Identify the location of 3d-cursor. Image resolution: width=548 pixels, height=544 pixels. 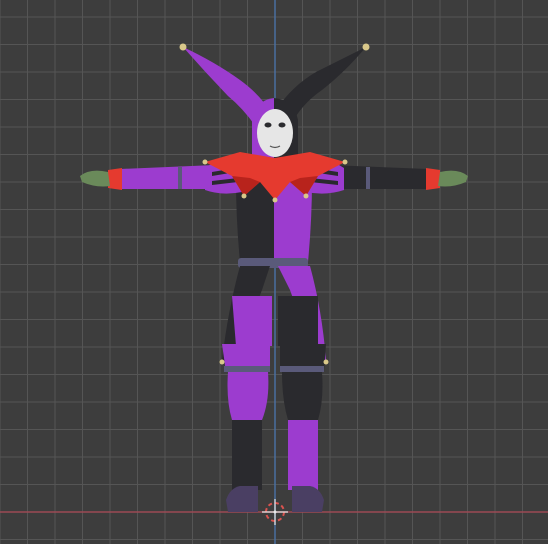
(275, 512).